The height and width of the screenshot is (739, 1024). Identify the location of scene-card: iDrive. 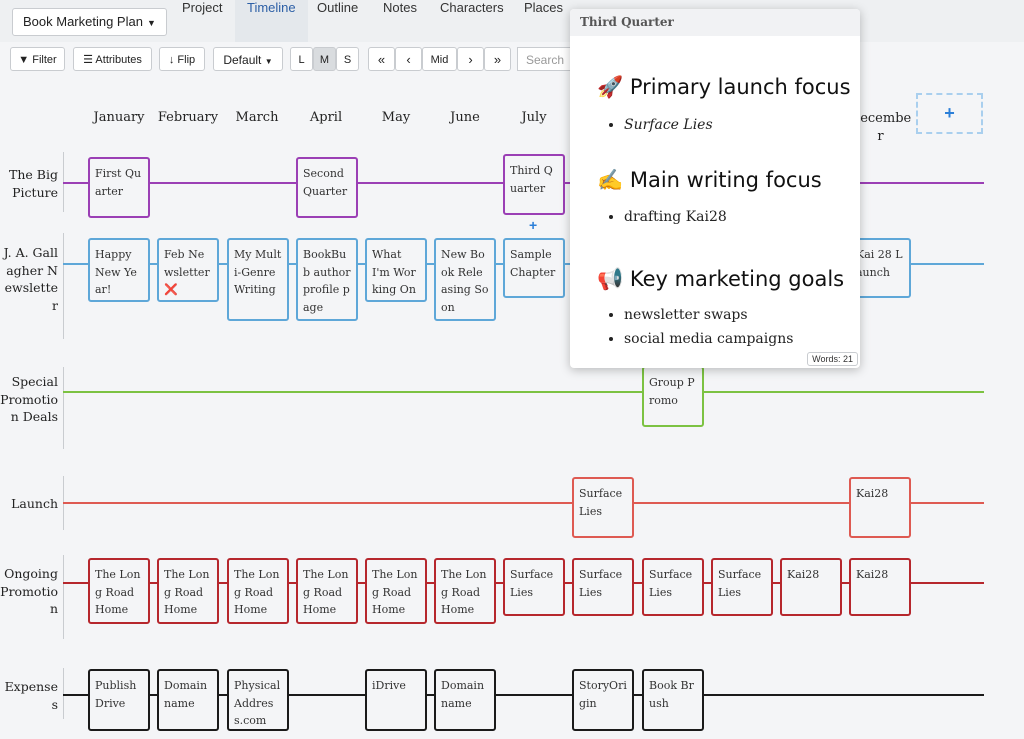
(396, 700).